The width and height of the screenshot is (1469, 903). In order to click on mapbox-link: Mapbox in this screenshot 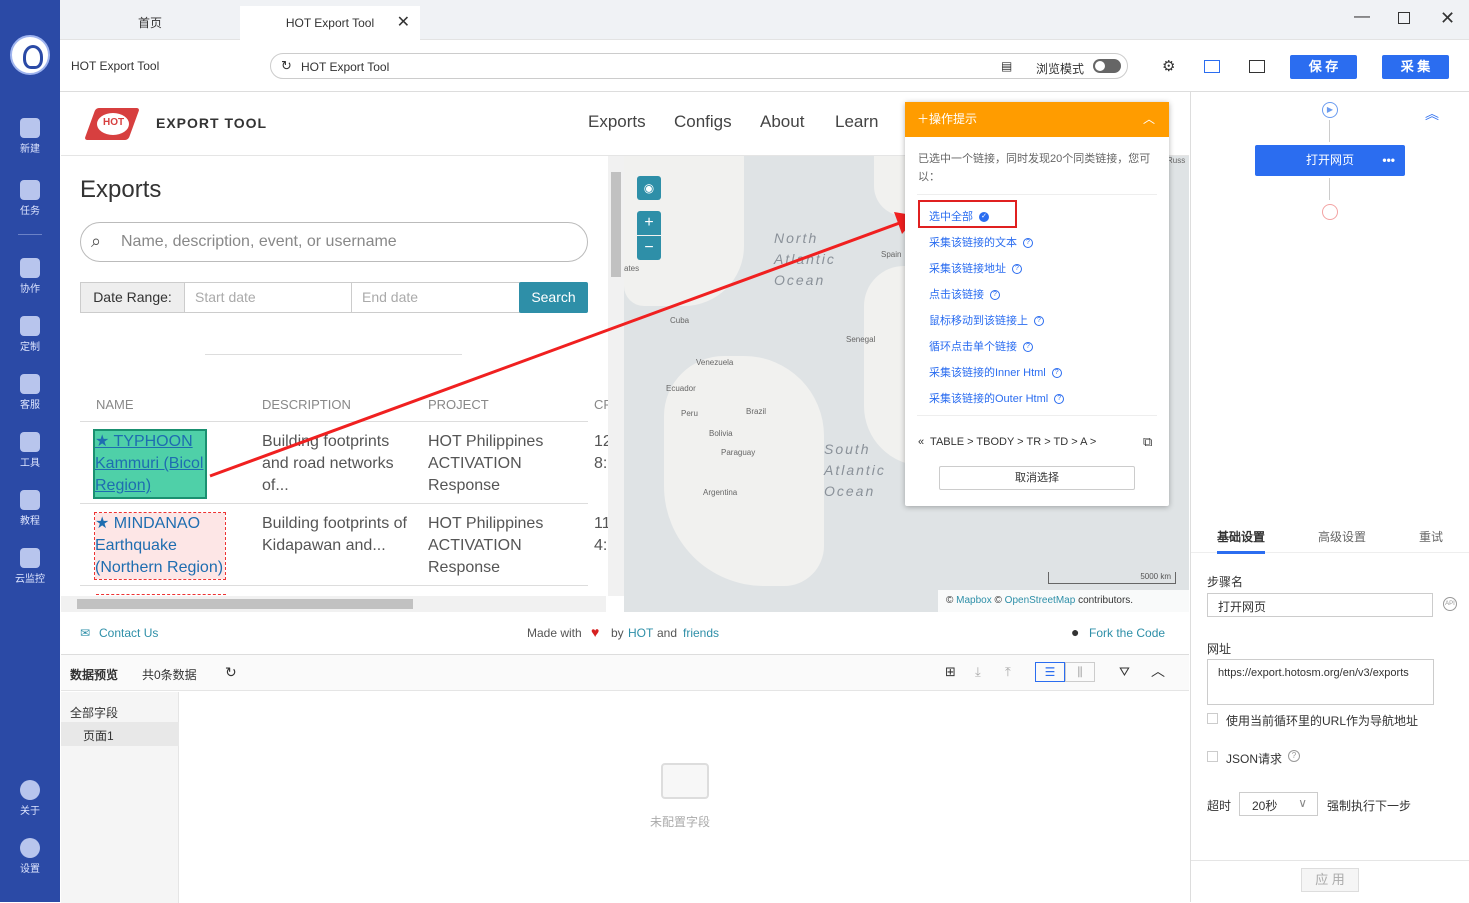, I will do `click(974, 600)`.